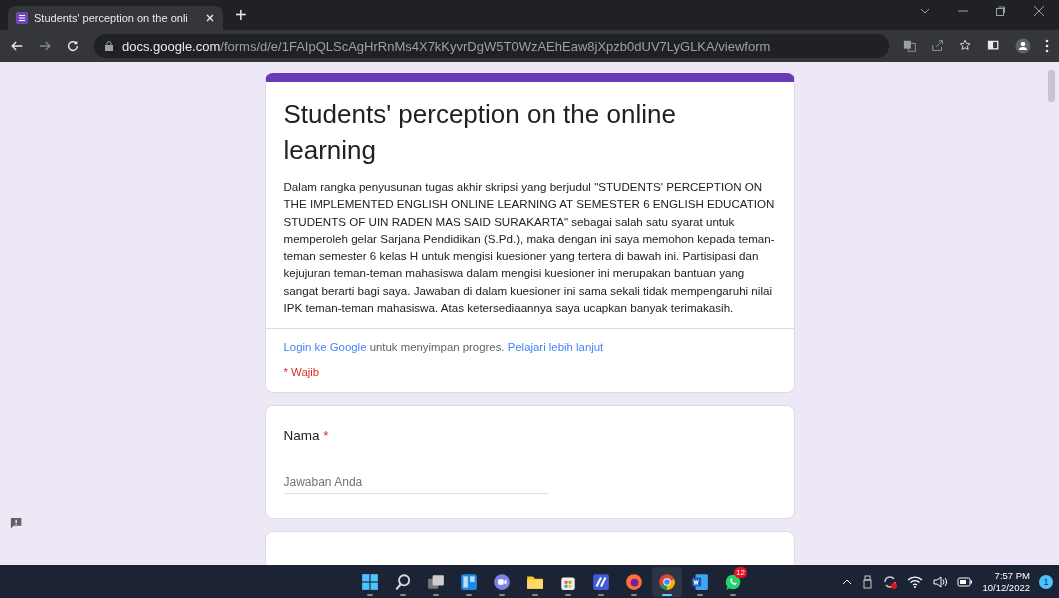 This screenshot has height=598, width=1059. Describe the element at coordinates (446, 46) in the screenshot. I see `url-text: docs.google.com/forms/d/e/1FAIpQLScAgHrRnMs4X7kKyvrDgW5T0WzAEhEaw8jXpzb0dUV7LyGLKA/viewform` at that location.